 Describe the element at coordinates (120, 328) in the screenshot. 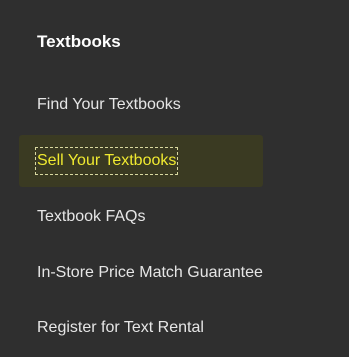

I see `menu-item-register-for-text-rental: Register for Text Rental` at that location.